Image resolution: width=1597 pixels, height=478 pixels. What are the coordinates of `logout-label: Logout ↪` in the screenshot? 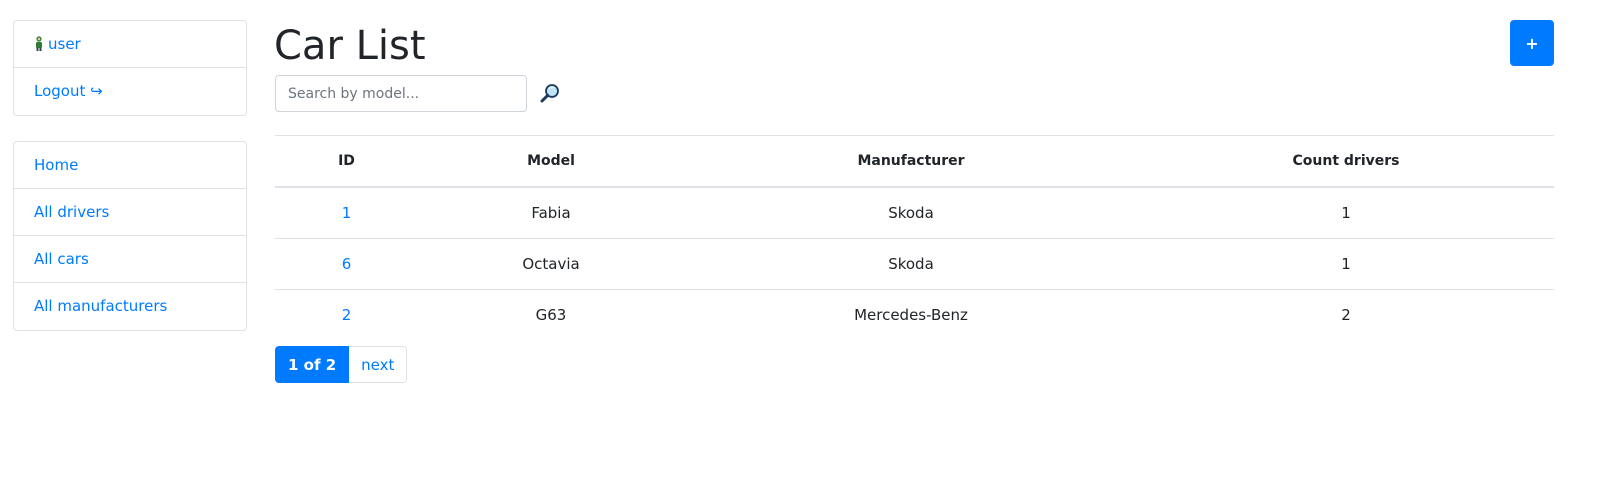 It's located at (68, 91).